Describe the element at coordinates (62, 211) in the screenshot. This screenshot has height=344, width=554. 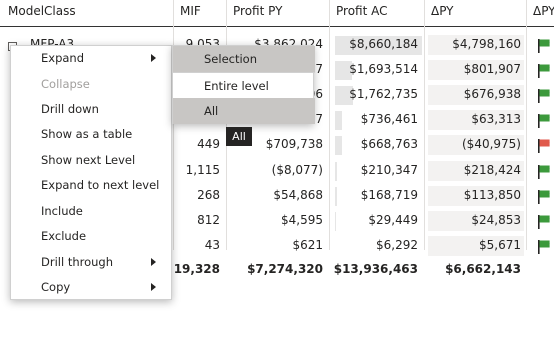
I see `menu-item-label: Include` at that location.